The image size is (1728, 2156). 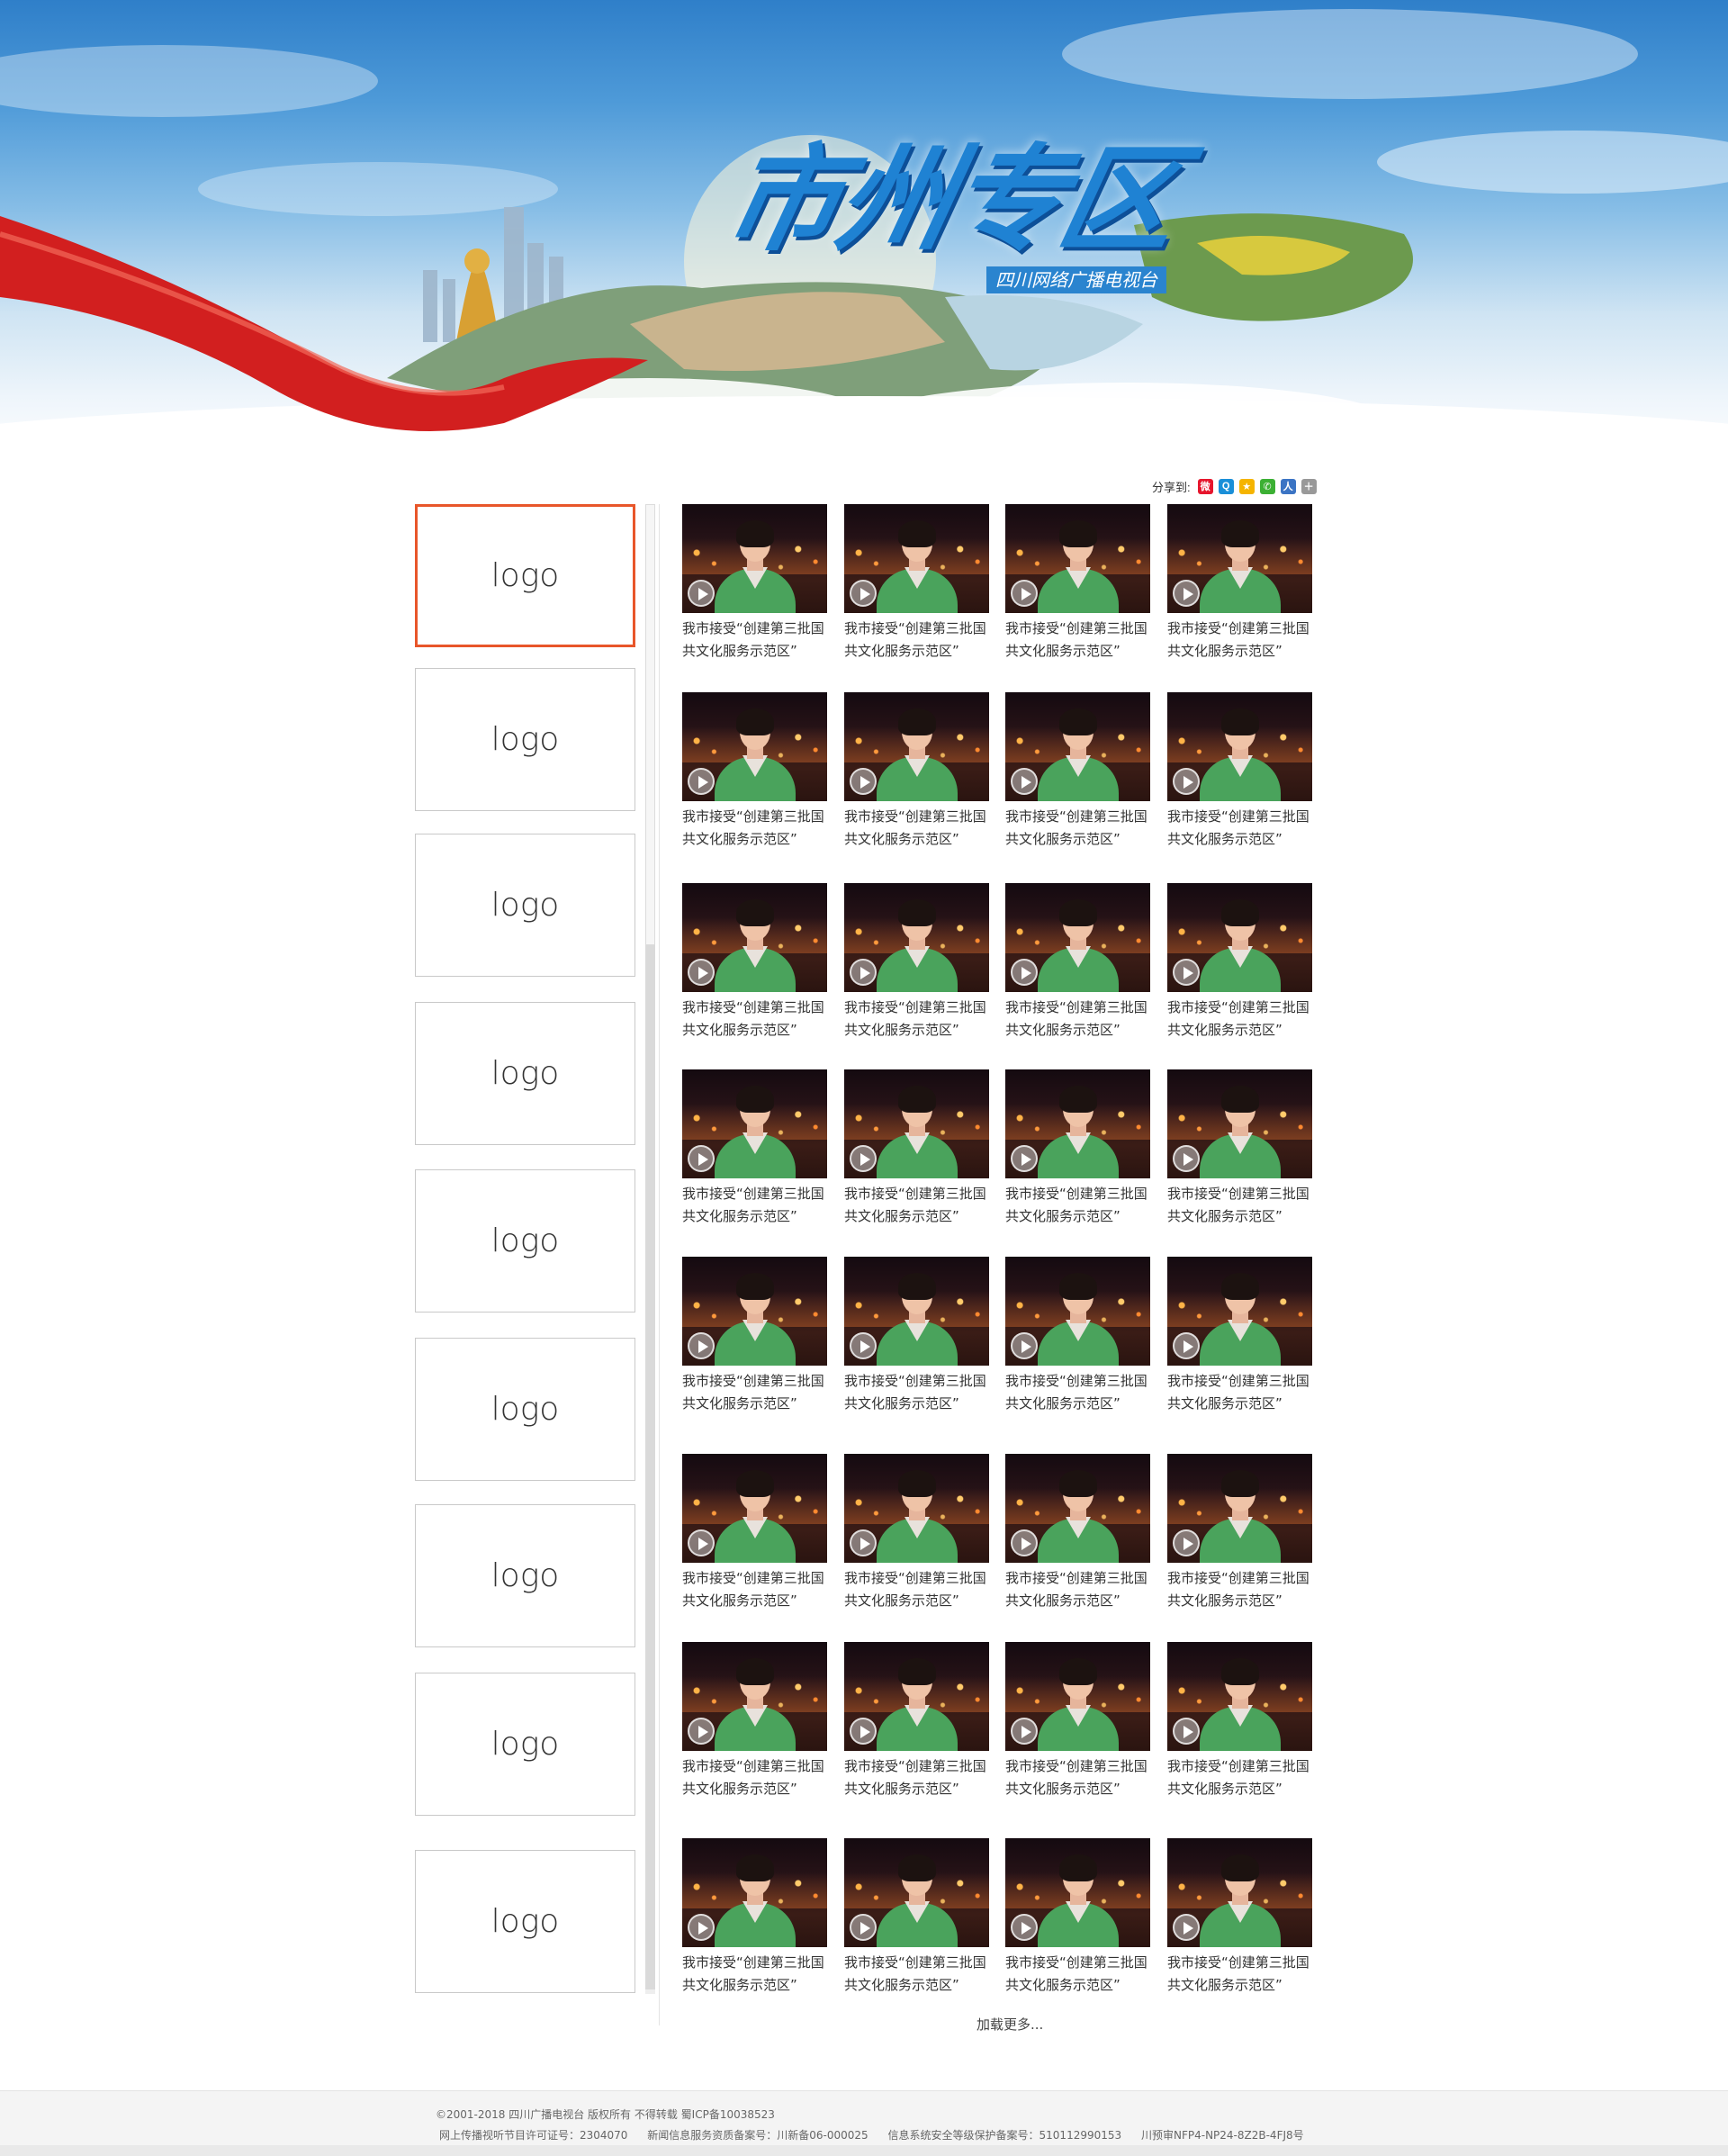 What do you see at coordinates (650, 1467) in the screenshot?
I see `logo-list-scrollbar-thumb` at bounding box center [650, 1467].